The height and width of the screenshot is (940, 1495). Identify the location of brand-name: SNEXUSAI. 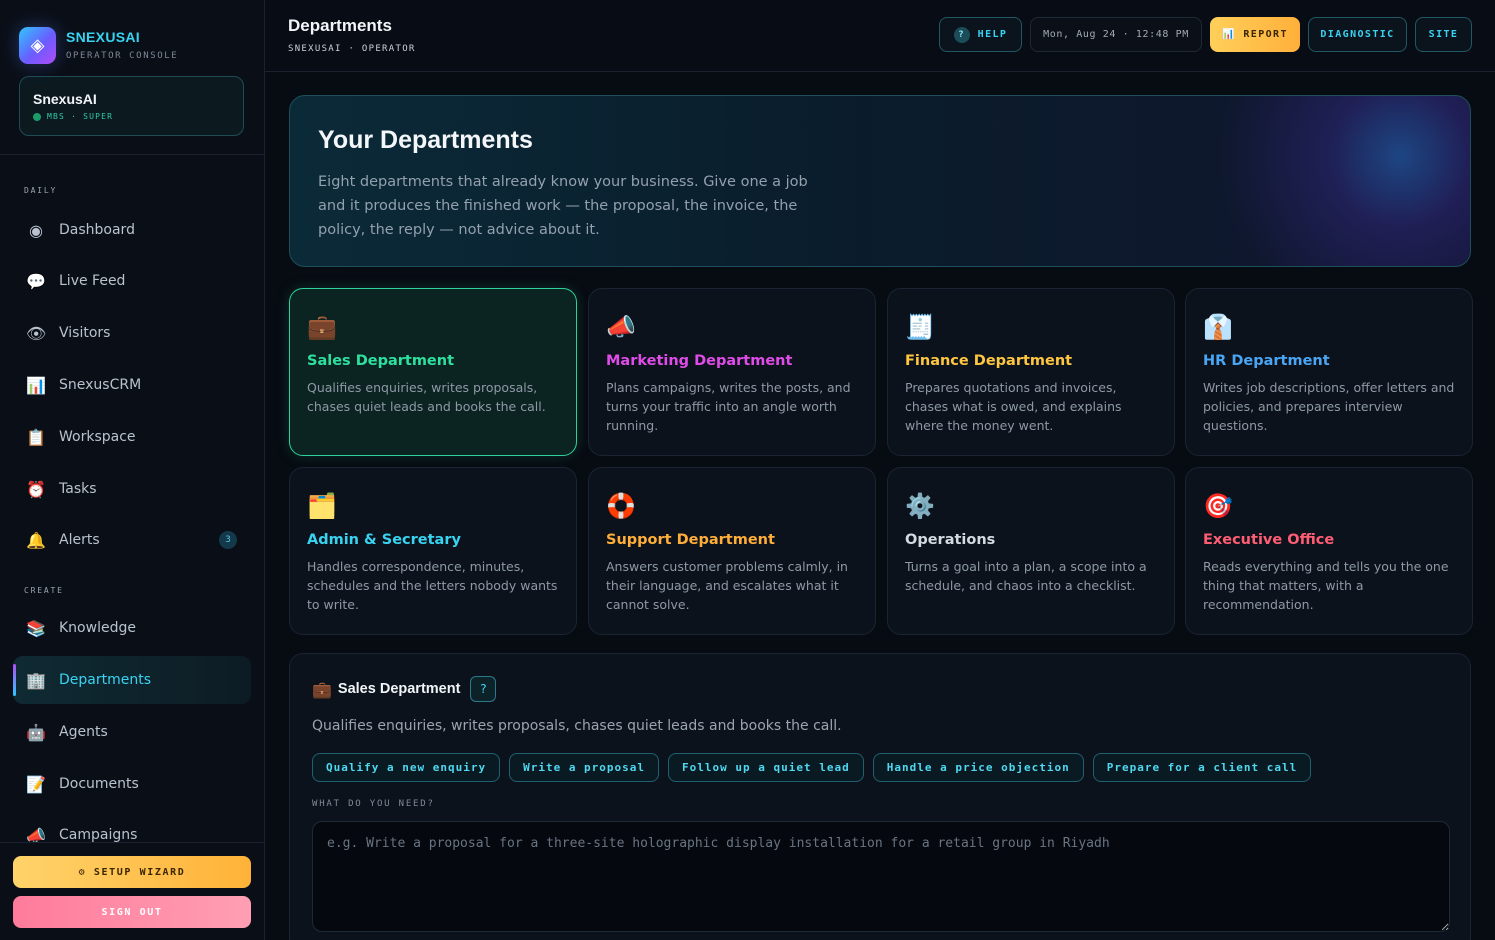
(103, 37).